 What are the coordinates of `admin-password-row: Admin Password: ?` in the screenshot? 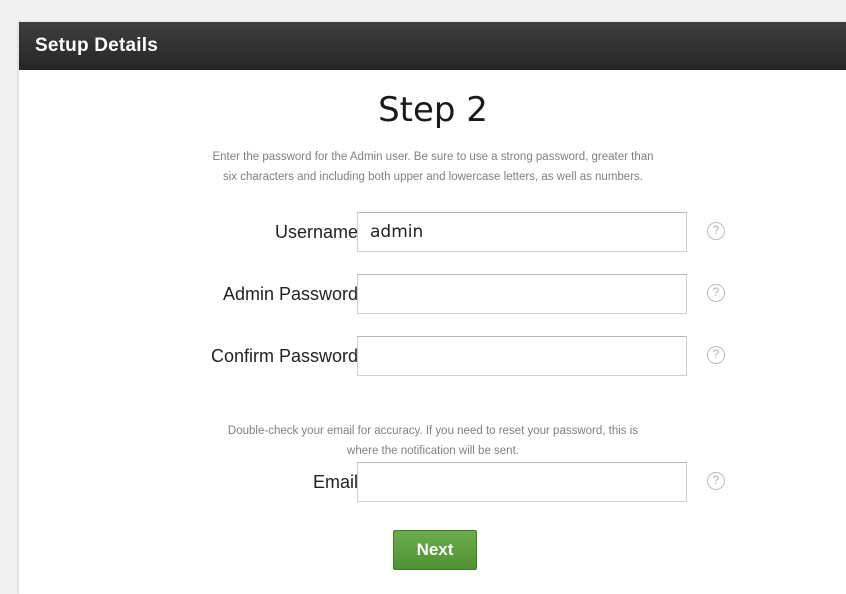 It's located at (432, 294).